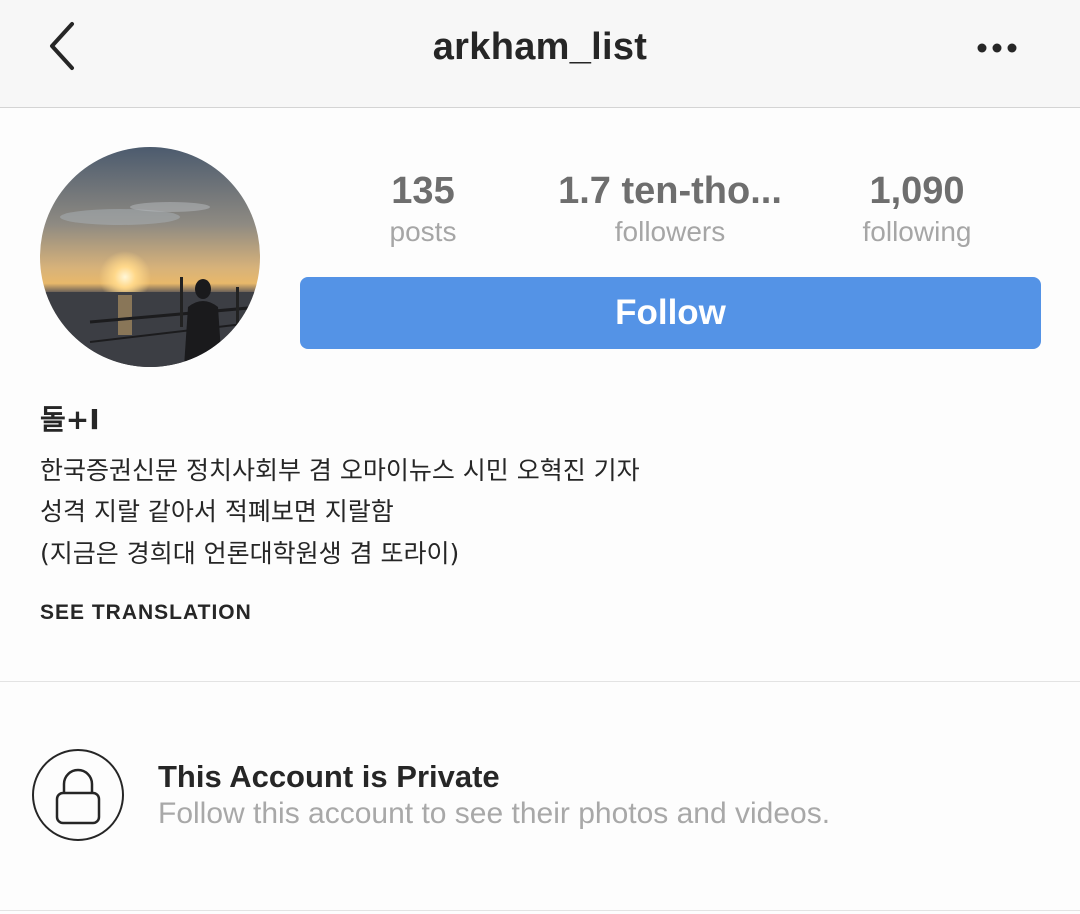 The height and width of the screenshot is (914, 1080). Describe the element at coordinates (540, 910) in the screenshot. I see `bottom-divider` at that location.